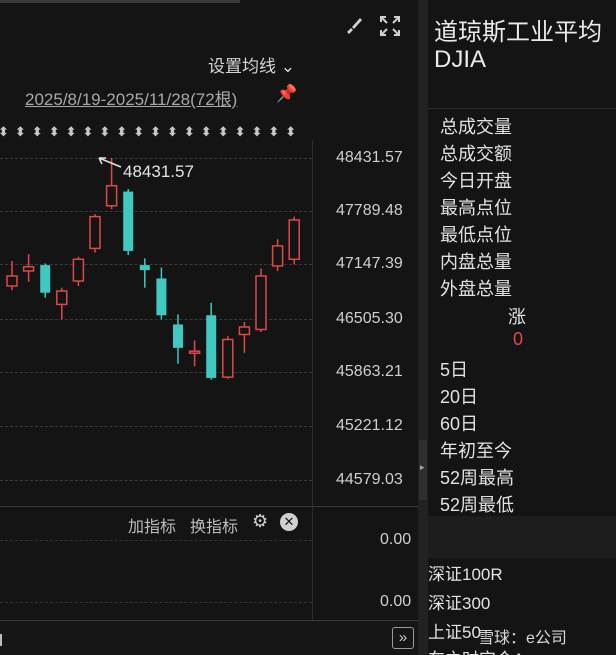 Image resolution: width=616 pixels, height=655 pixels. What do you see at coordinates (110, 162) in the screenshot?
I see `max-marker-arrow` at bounding box center [110, 162].